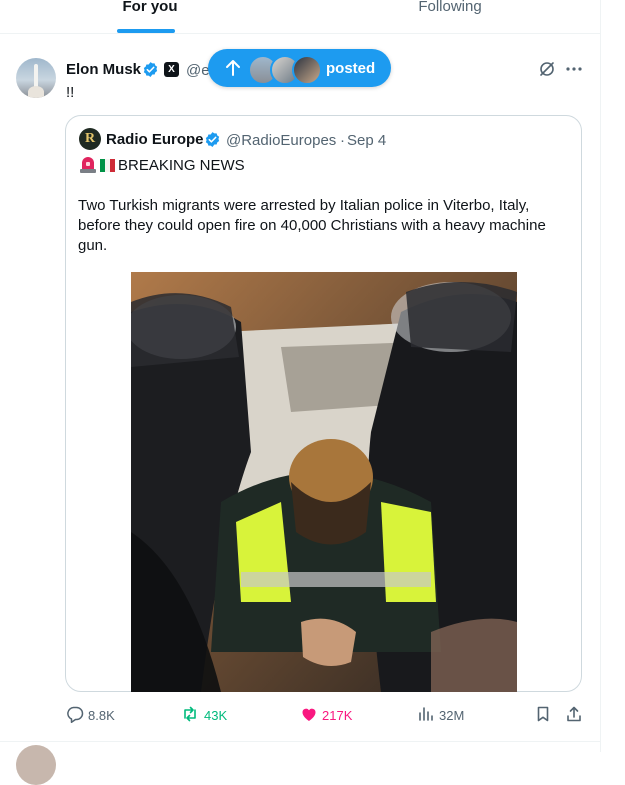 The width and height of the screenshot is (625, 785). Describe the element at coordinates (155, 139) in the screenshot. I see `quoted-author-name: Radio Europe` at that location.